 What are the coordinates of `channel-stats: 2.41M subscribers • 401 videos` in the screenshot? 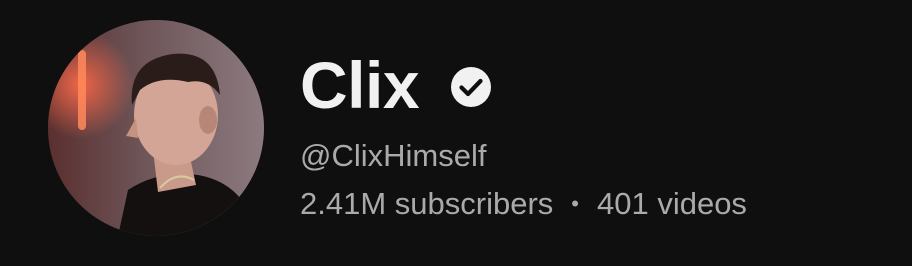 It's located at (601, 204).